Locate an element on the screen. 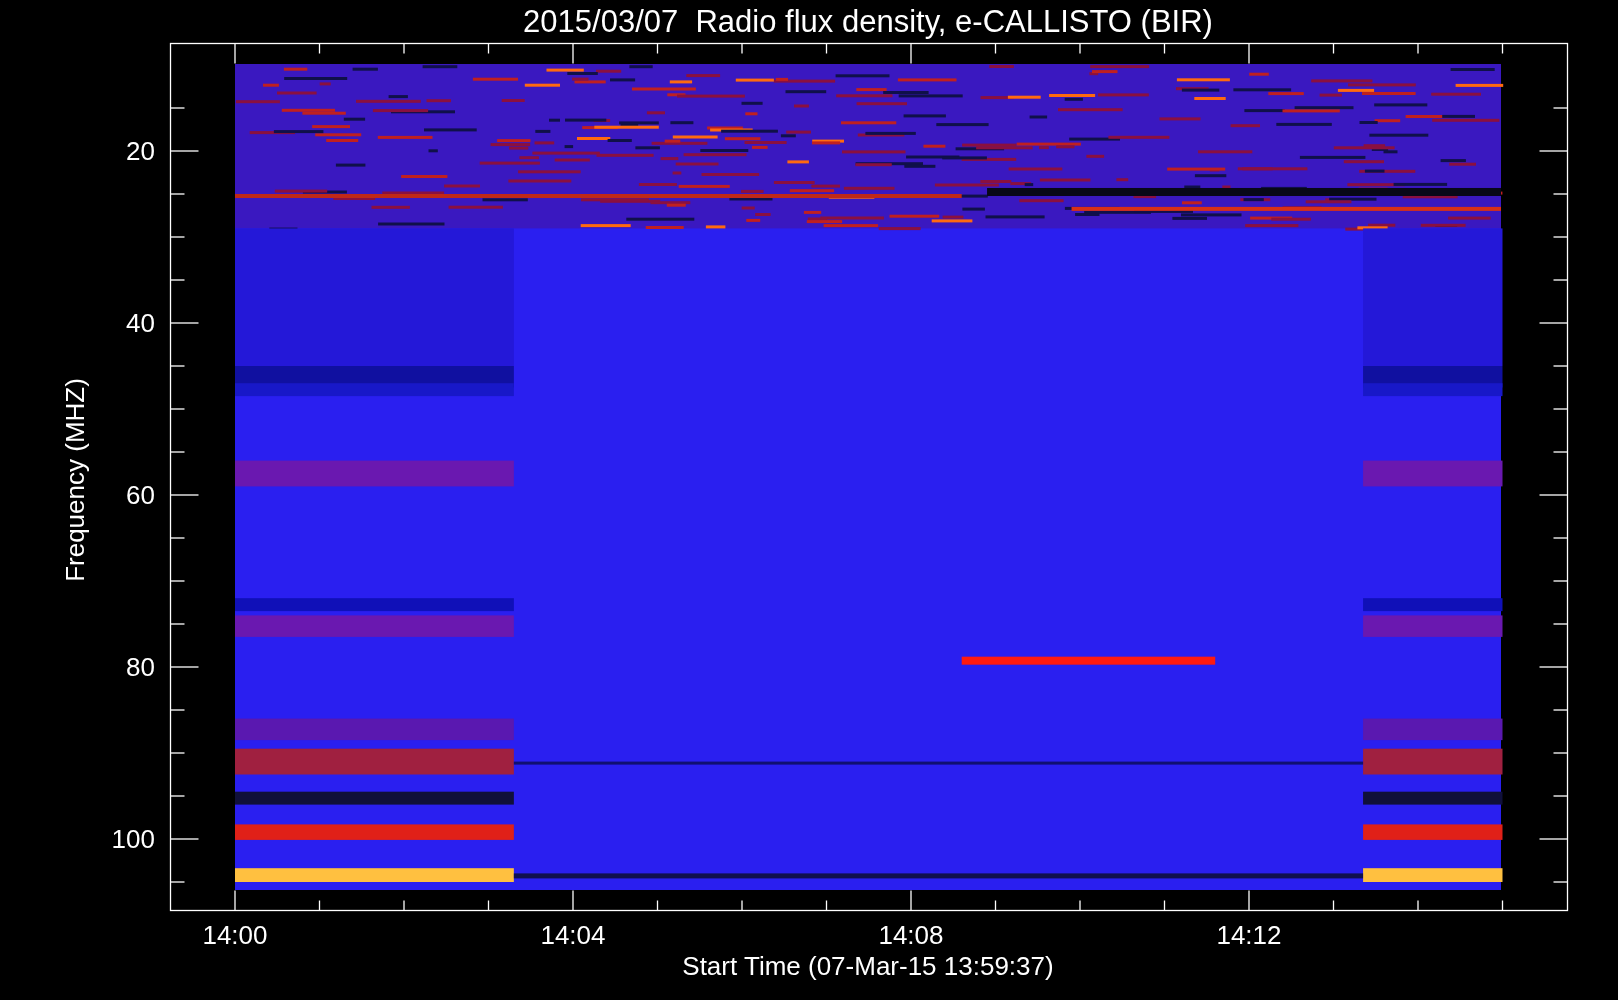 The width and height of the screenshot is (1618, 1000). y-tick-label: 80 is located at coordinates (140, 667).